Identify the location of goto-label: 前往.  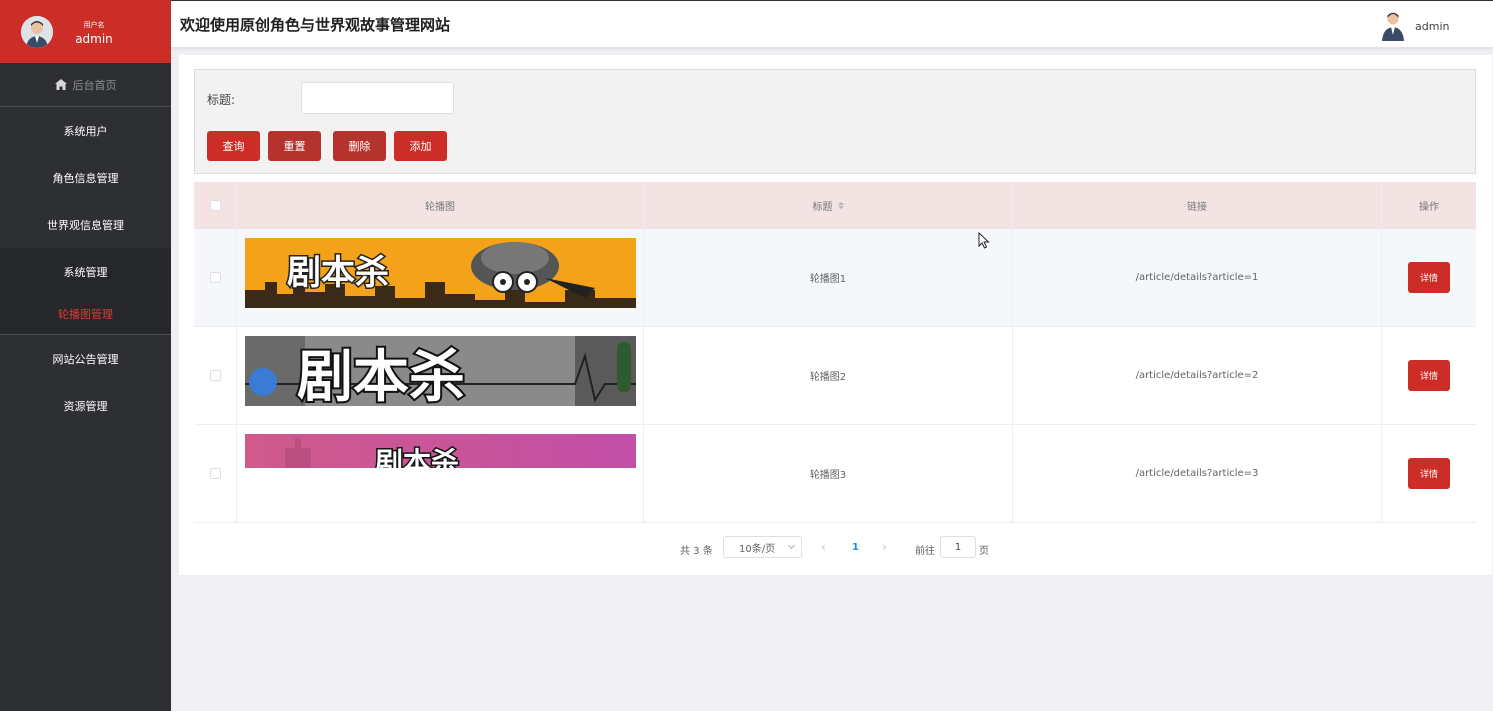
(925, 551).